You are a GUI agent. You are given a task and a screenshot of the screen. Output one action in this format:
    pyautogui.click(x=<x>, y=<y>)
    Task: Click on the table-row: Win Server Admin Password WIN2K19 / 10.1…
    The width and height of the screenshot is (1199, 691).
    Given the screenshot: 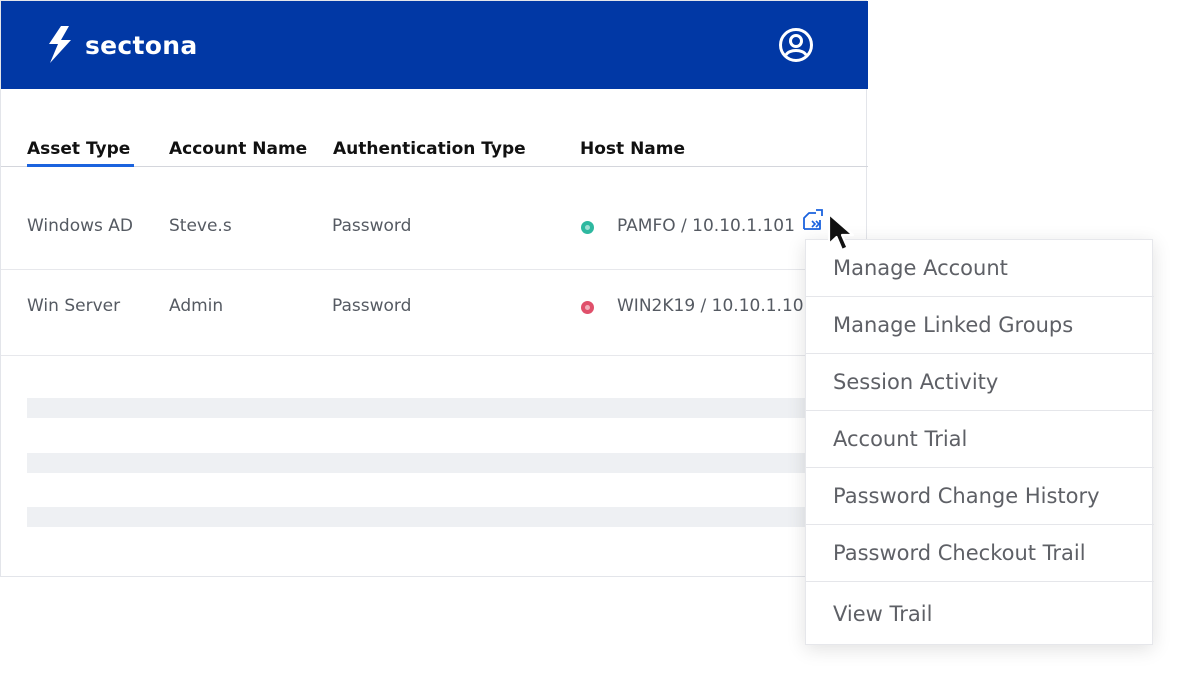 What is the action you would take?
    pyautogui.click(x=434, y=313)
    